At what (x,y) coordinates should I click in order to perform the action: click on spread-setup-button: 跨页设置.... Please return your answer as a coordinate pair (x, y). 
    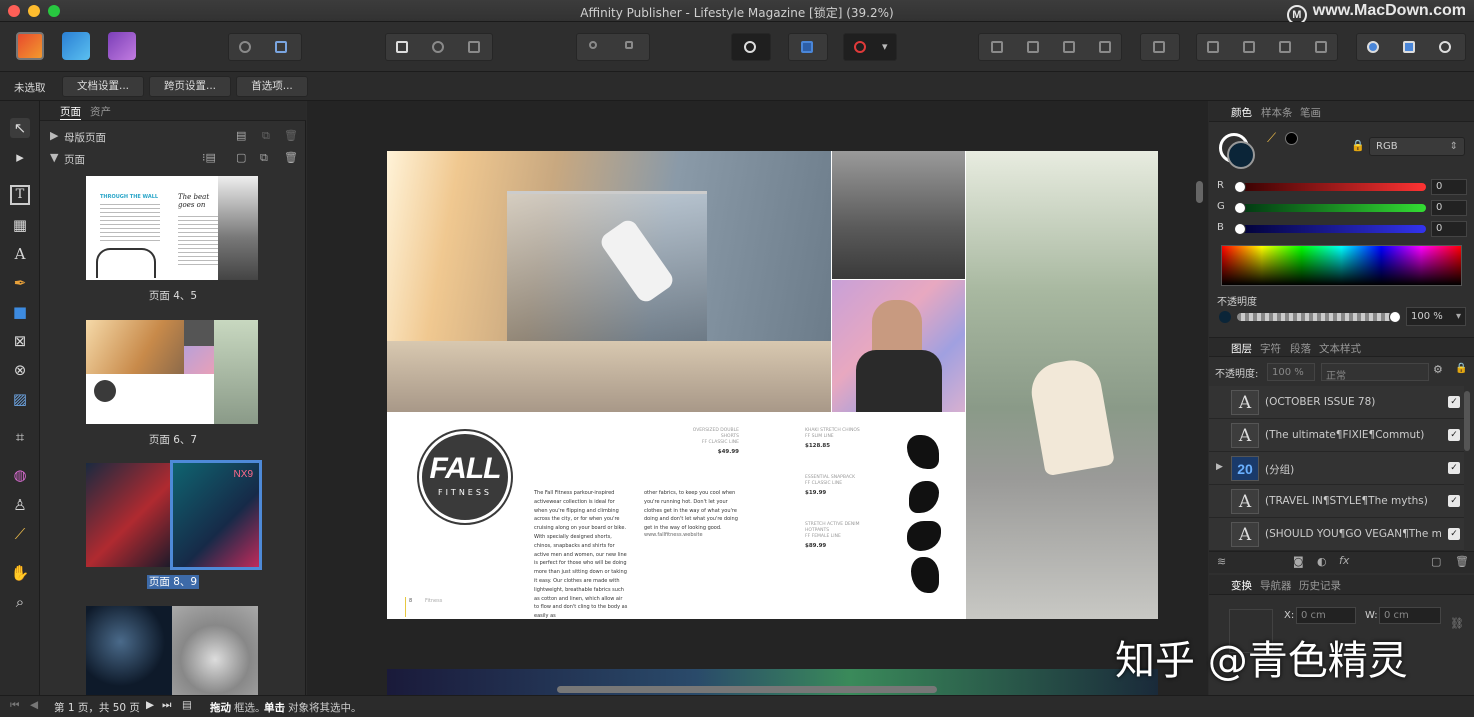
    Looking at the image, I should click on (190, 86).